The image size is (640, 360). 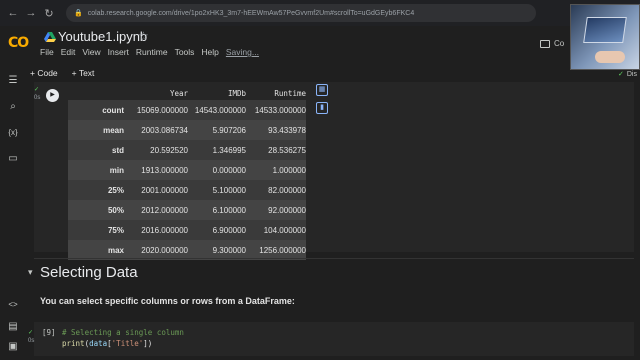 What do you see at coordinates (229, 130) in the screenshot?
I see `cell-value: 5.907206` at bounding box center [229, 130].